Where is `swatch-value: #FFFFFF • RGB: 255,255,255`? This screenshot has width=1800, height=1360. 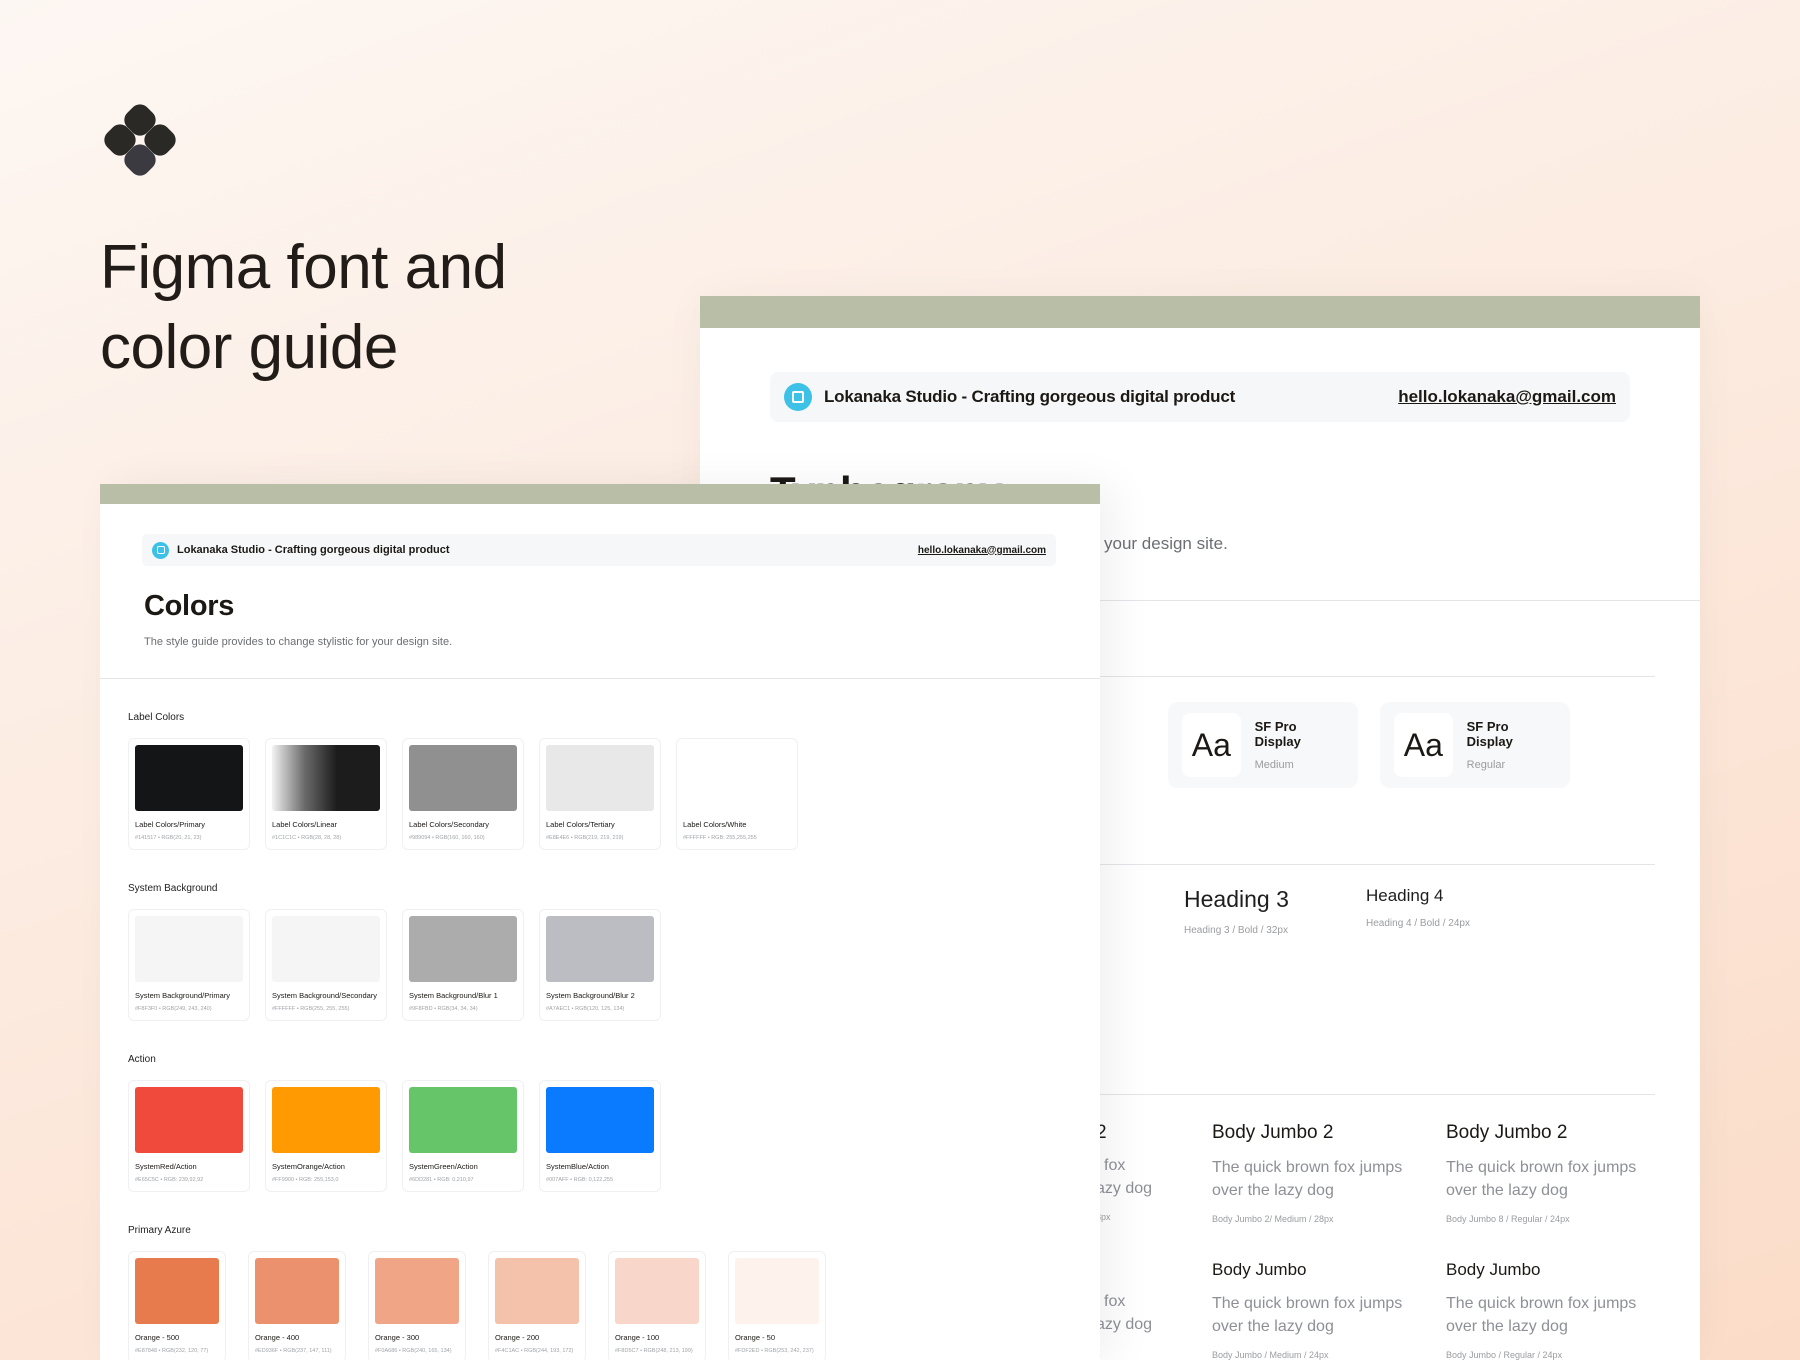
swatch-value: #FFFFFF • RGB: 255,255,255 is located at coordinates (720, 838).